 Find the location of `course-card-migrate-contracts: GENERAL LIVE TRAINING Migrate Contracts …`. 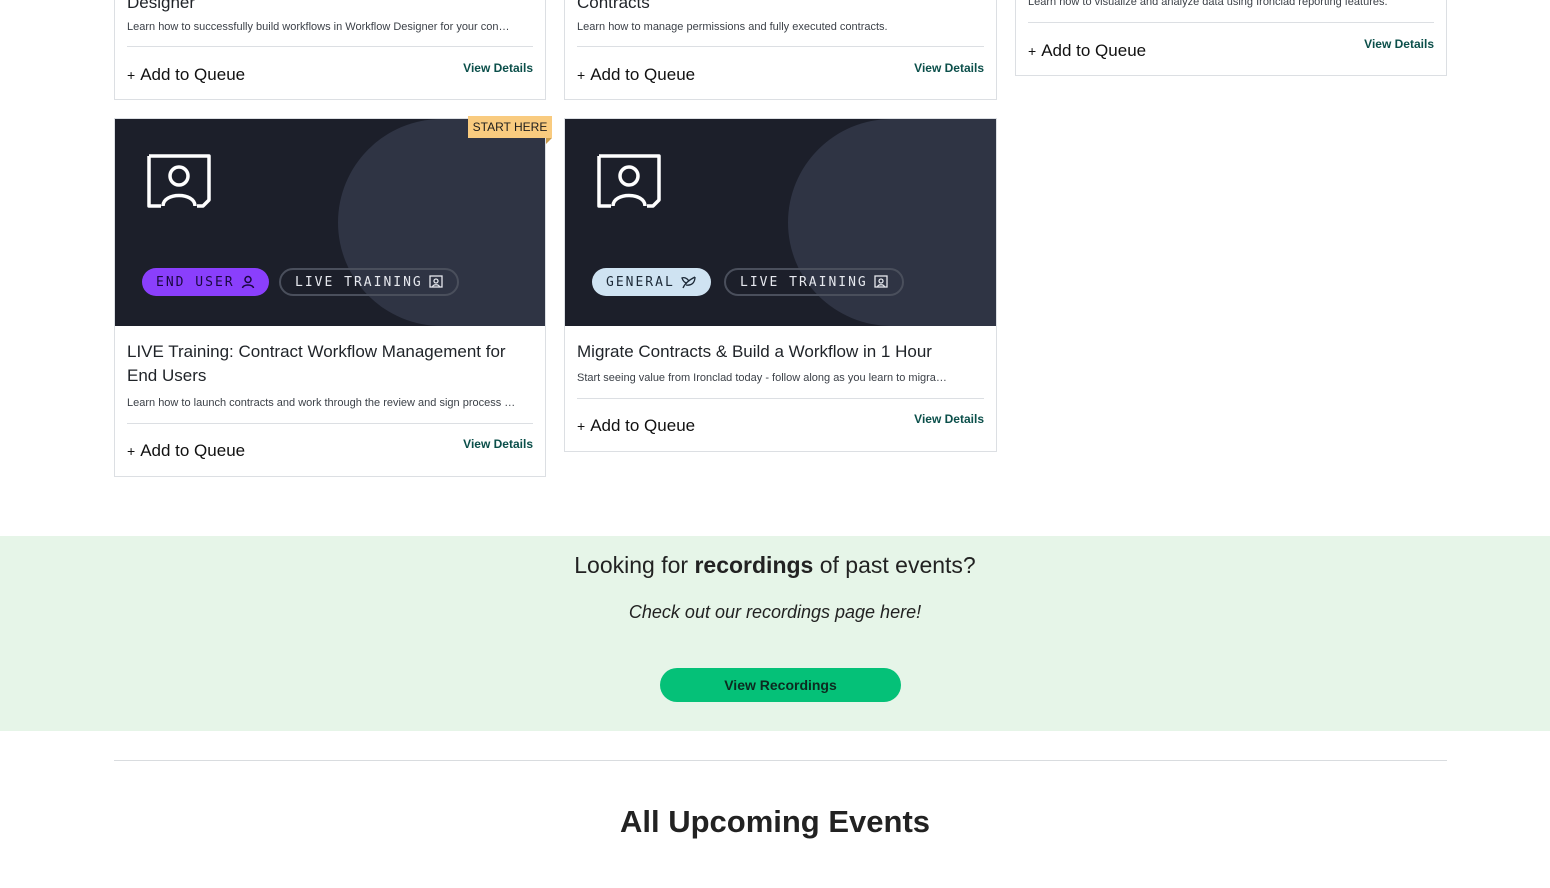

course-card-migrate-contracts: GENERAL LIVE TRAINING Migrate Contracts … is located at coordinates (780, 285).